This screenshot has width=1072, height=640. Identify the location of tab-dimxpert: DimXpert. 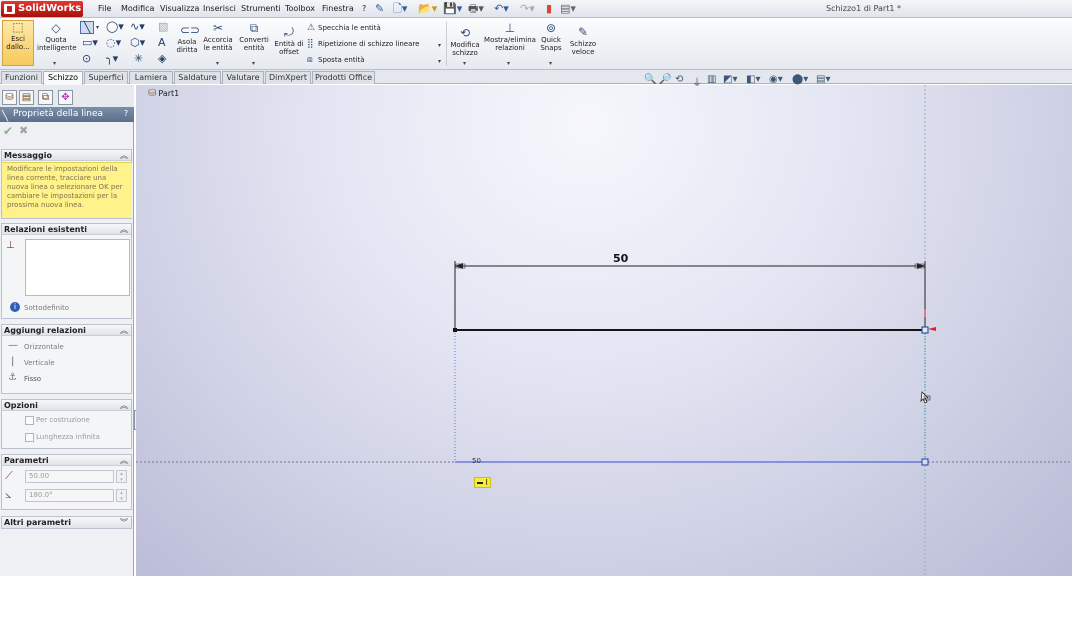
(288, 77).